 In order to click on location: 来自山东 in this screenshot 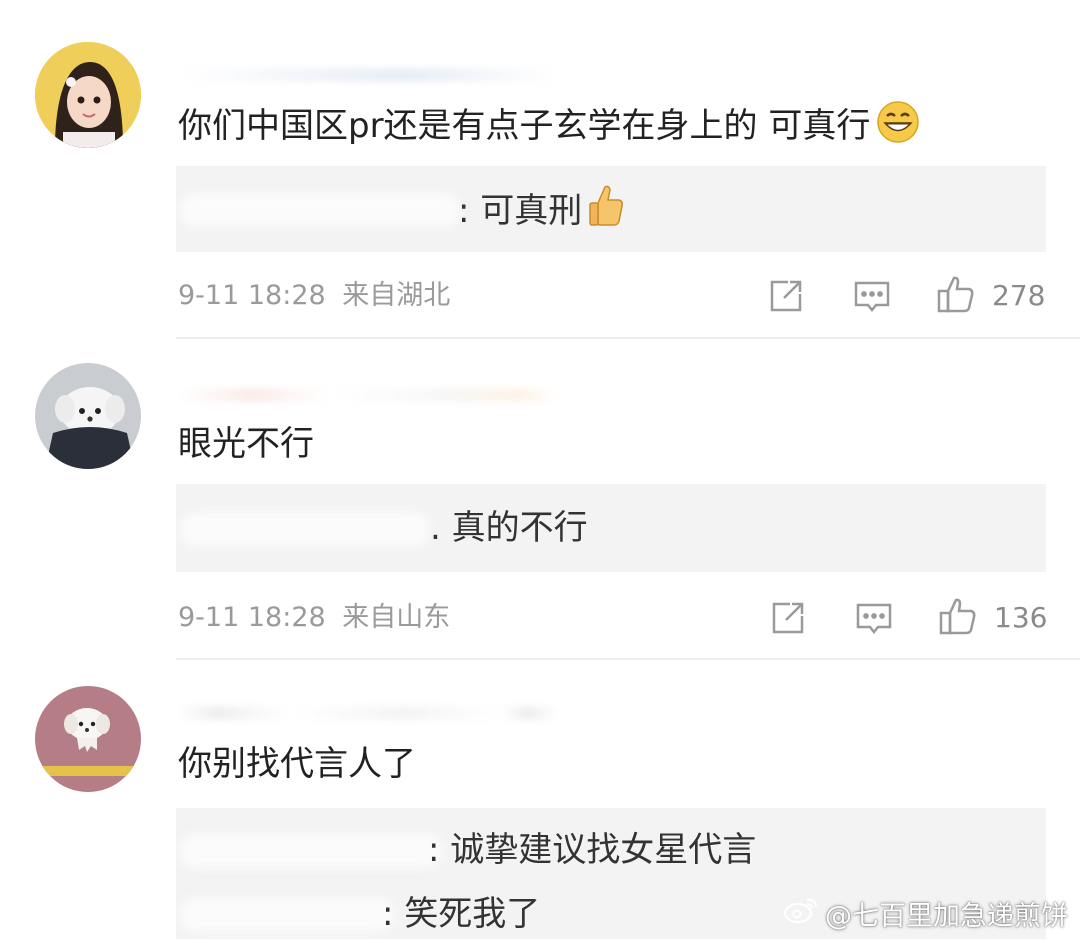, I will do `click(396, 617)`.